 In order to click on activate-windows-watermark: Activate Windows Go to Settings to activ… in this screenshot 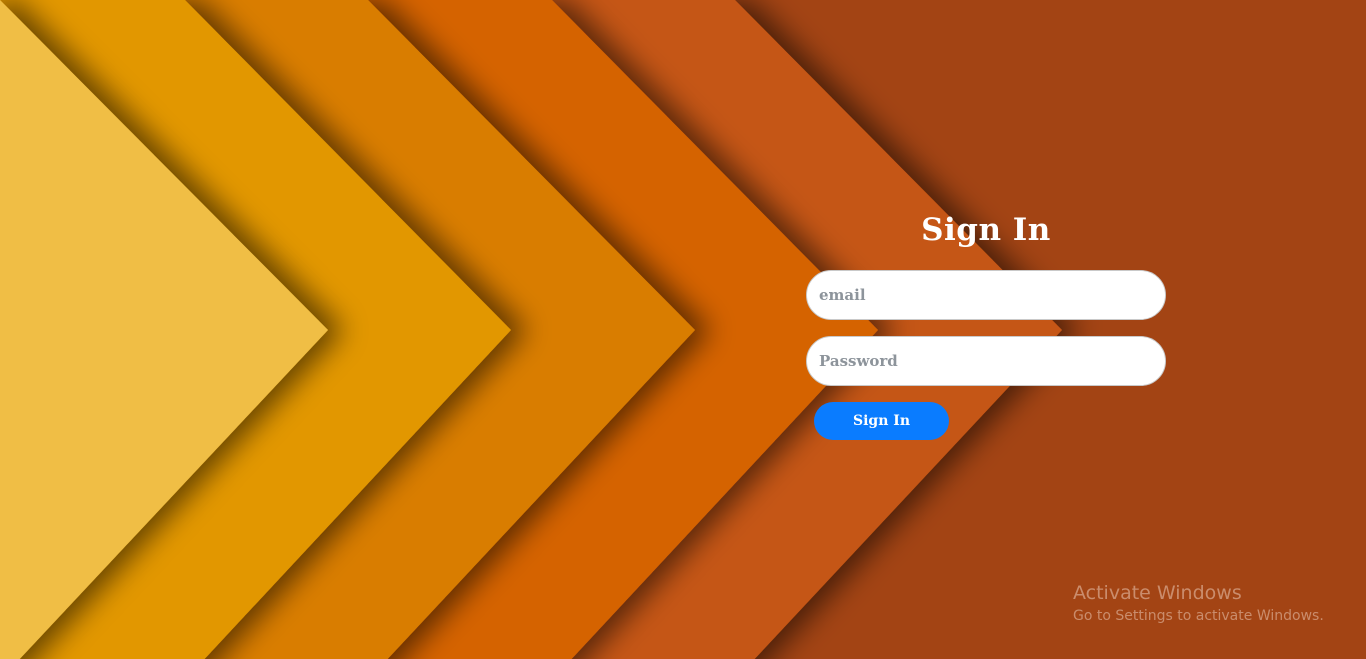, I will do `click(1198, 604)`.